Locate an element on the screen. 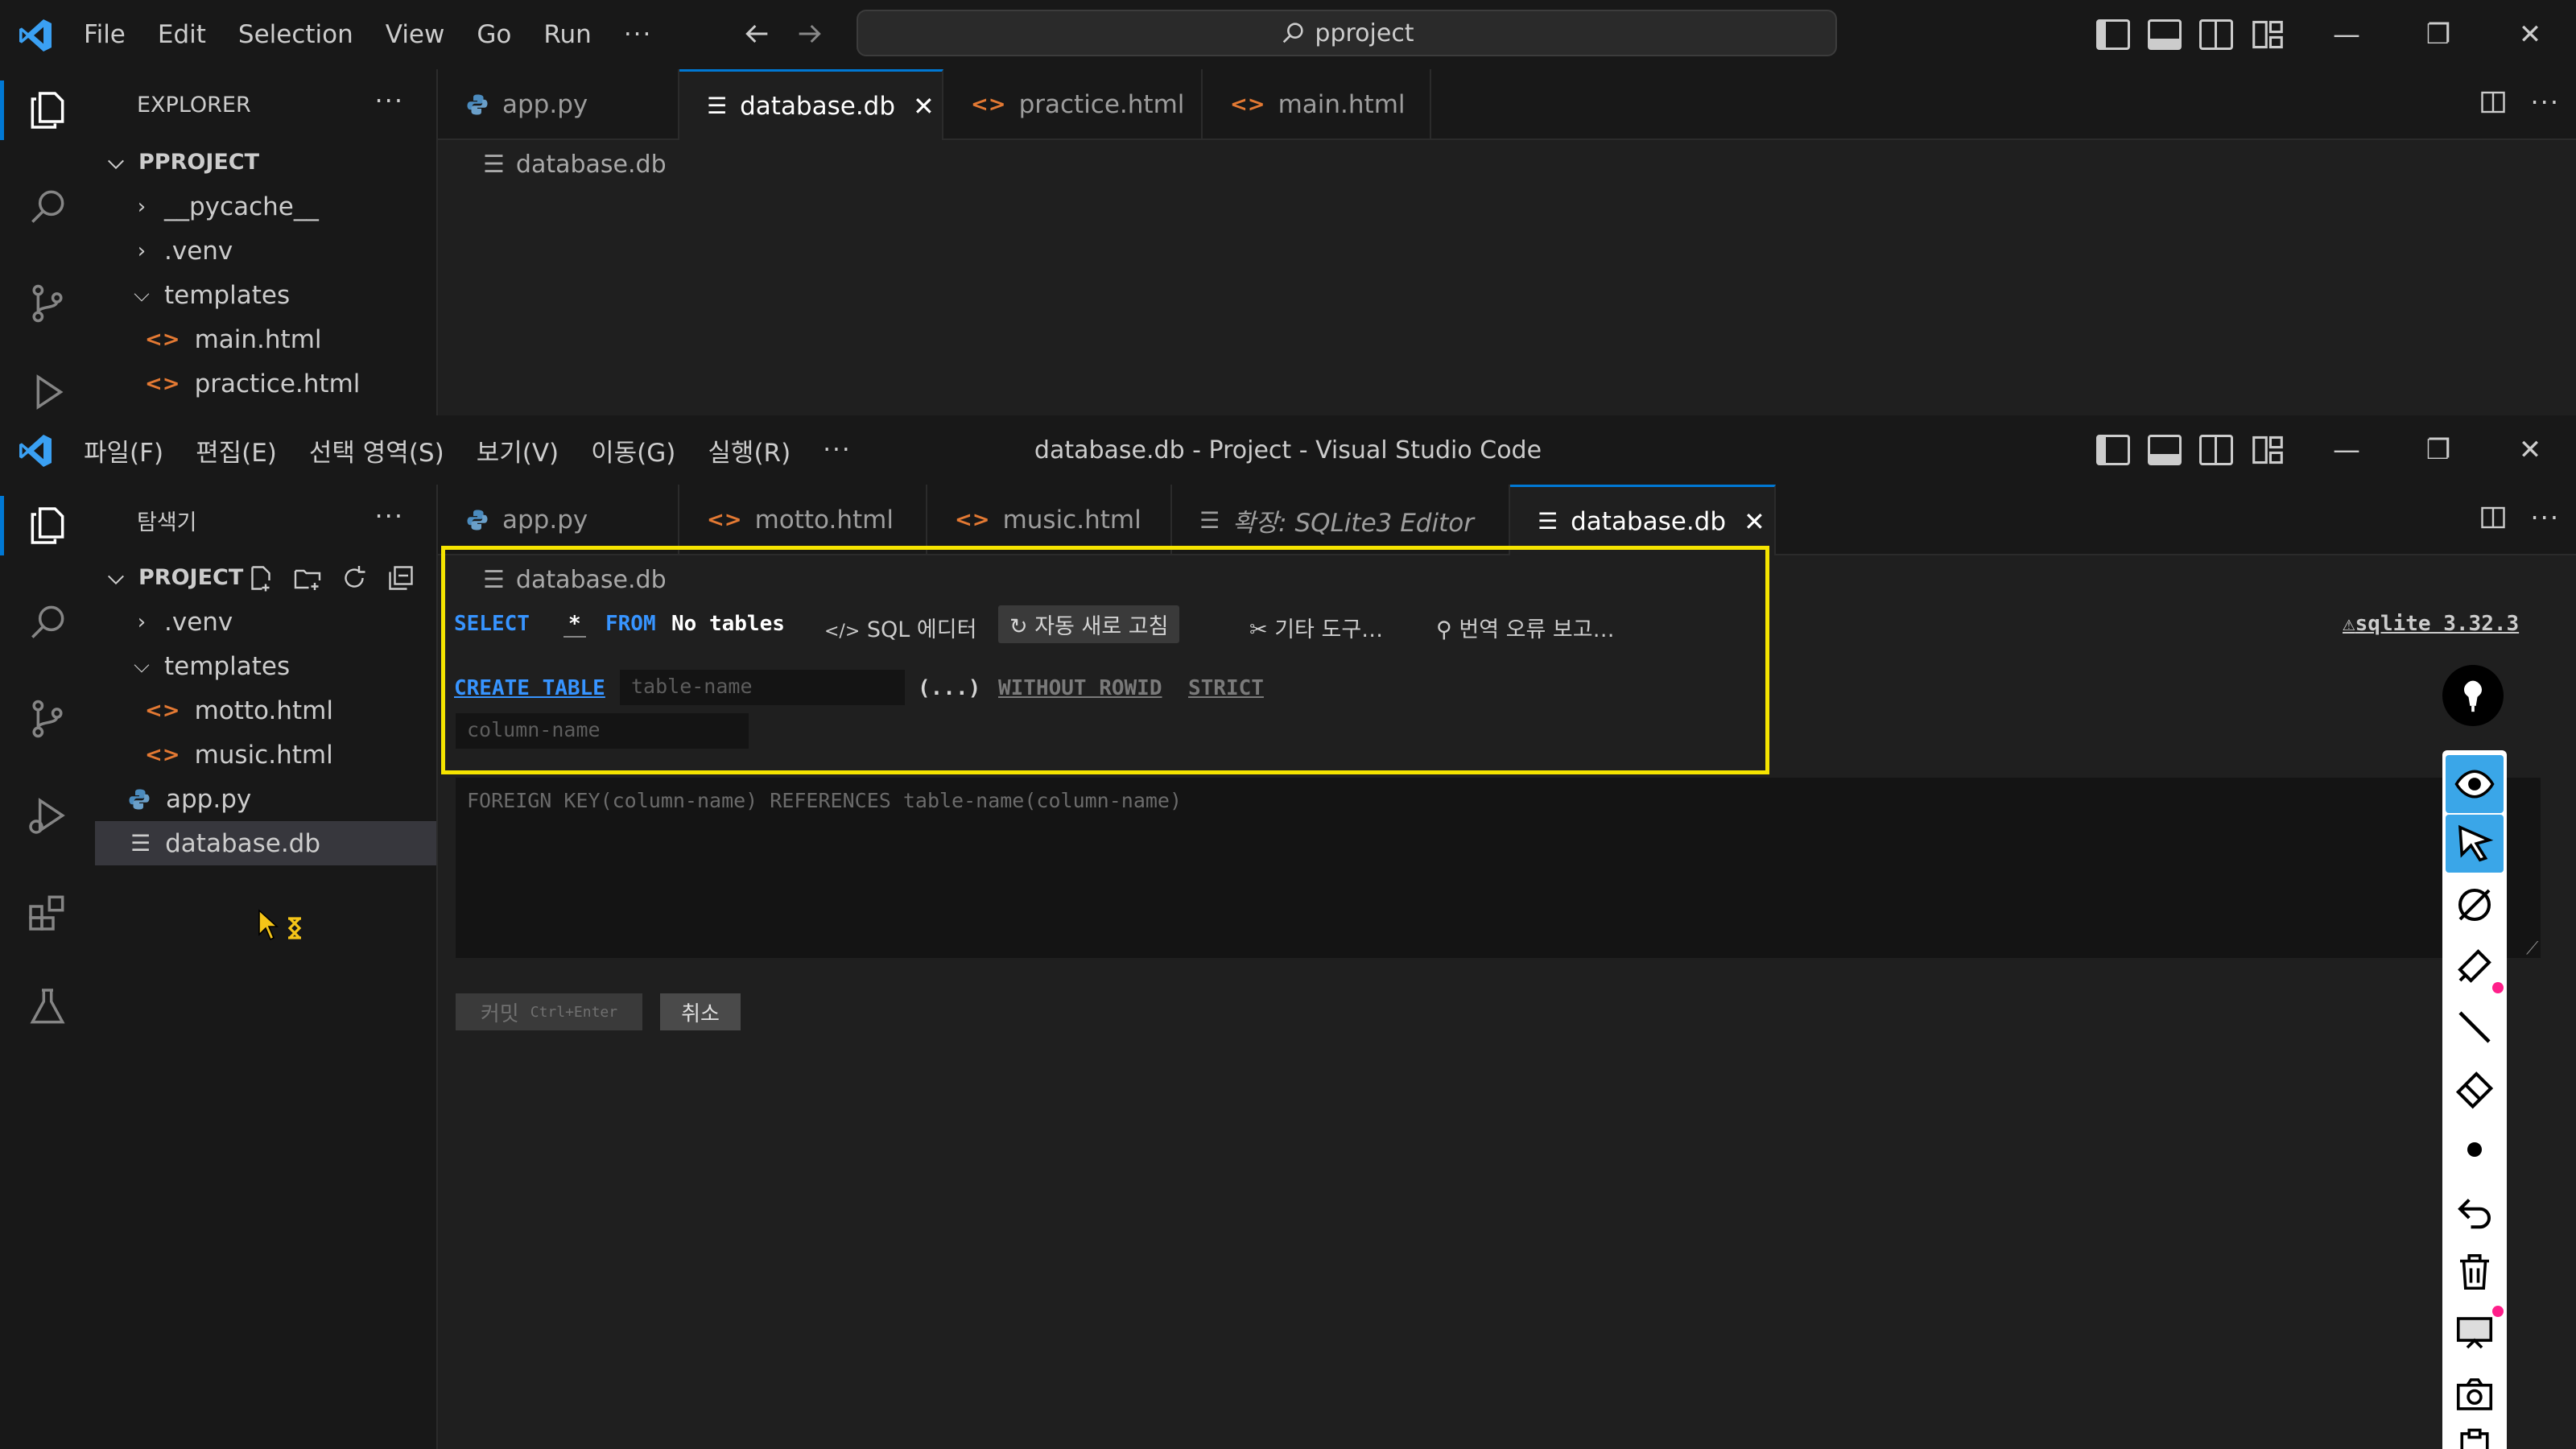 The width and height of the screenshot is (2576, 1449). annotation-screenshot-tool is located at coordinates (2475, 1394).